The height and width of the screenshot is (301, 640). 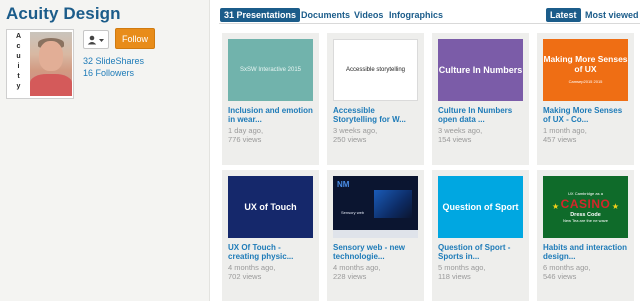 What do you see at coordinates (585, 204) in the screenshot?
I see `thumbnail-title: CASINO` at bounding box center [585, 204].